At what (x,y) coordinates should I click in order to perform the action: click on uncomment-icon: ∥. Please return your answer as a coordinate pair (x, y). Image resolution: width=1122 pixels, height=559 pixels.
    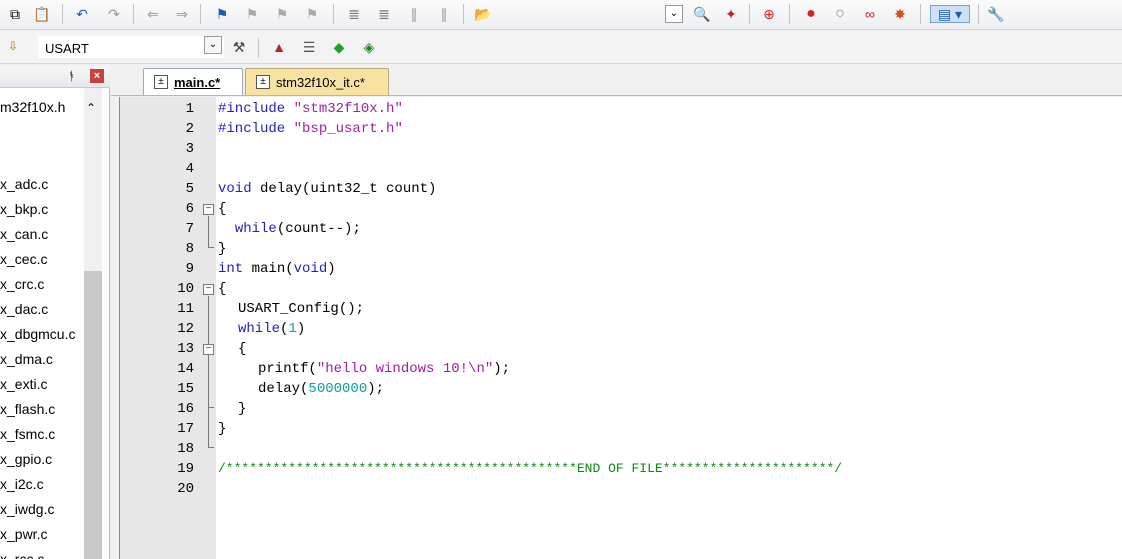
    Looking at the image, I should click on (444, 14).